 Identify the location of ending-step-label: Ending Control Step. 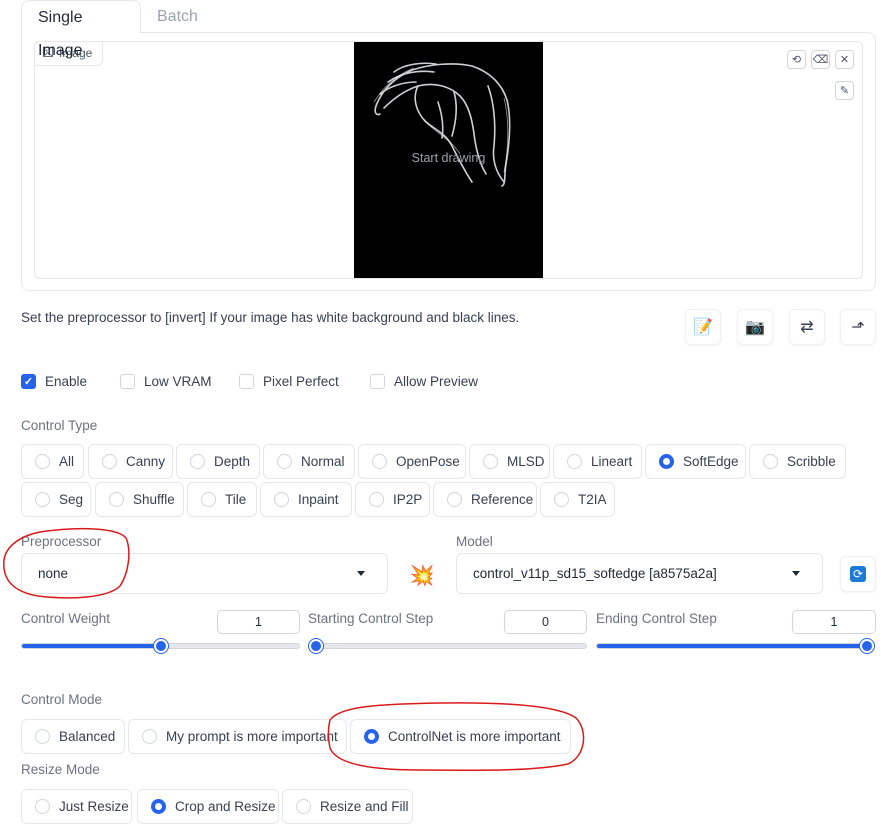
(656, 618).